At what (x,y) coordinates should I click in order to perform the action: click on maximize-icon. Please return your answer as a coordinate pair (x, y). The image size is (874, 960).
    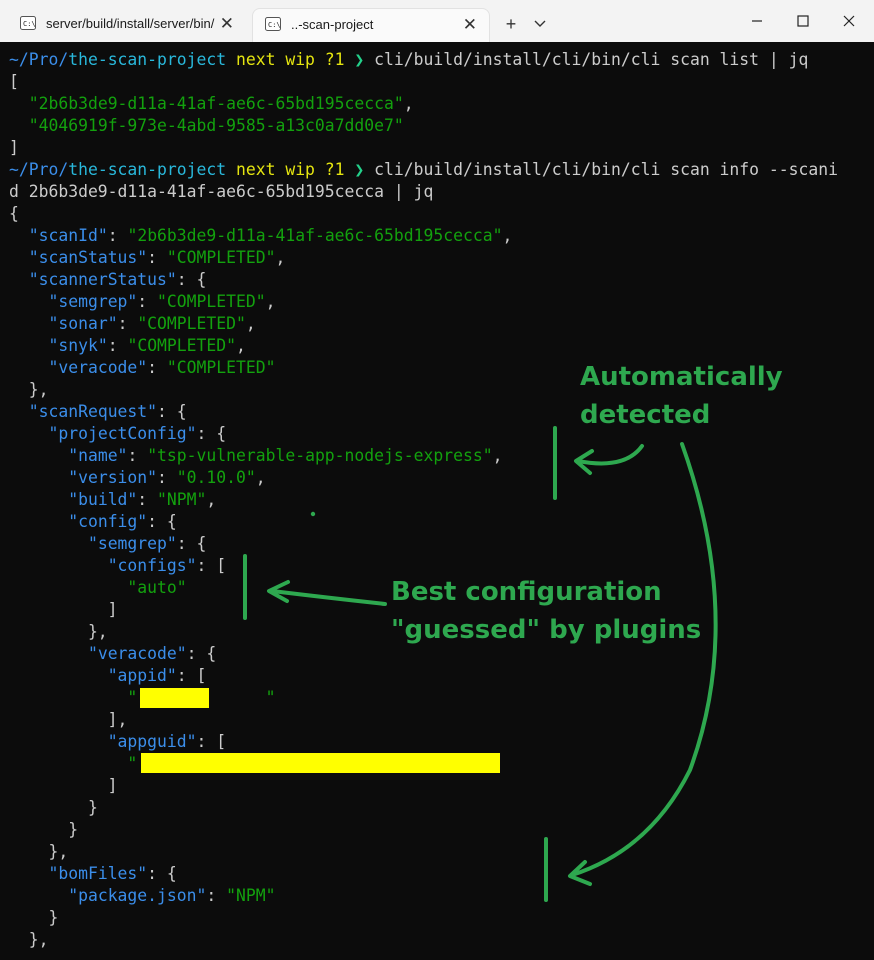
    Looking at the image, I should click on (803, 21).